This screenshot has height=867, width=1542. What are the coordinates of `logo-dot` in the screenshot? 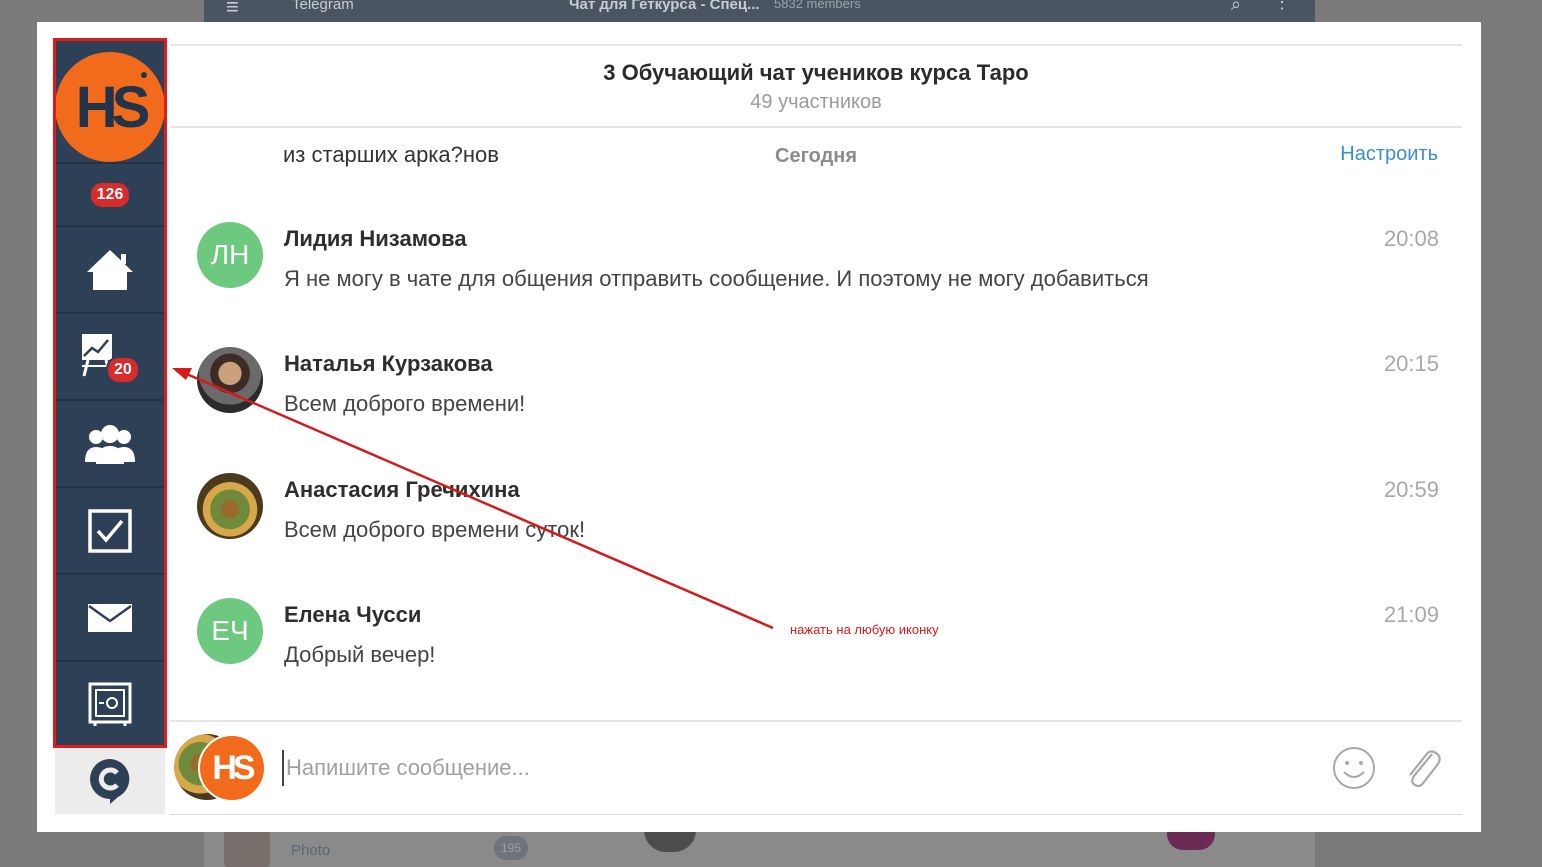 It's located at (144, 75).